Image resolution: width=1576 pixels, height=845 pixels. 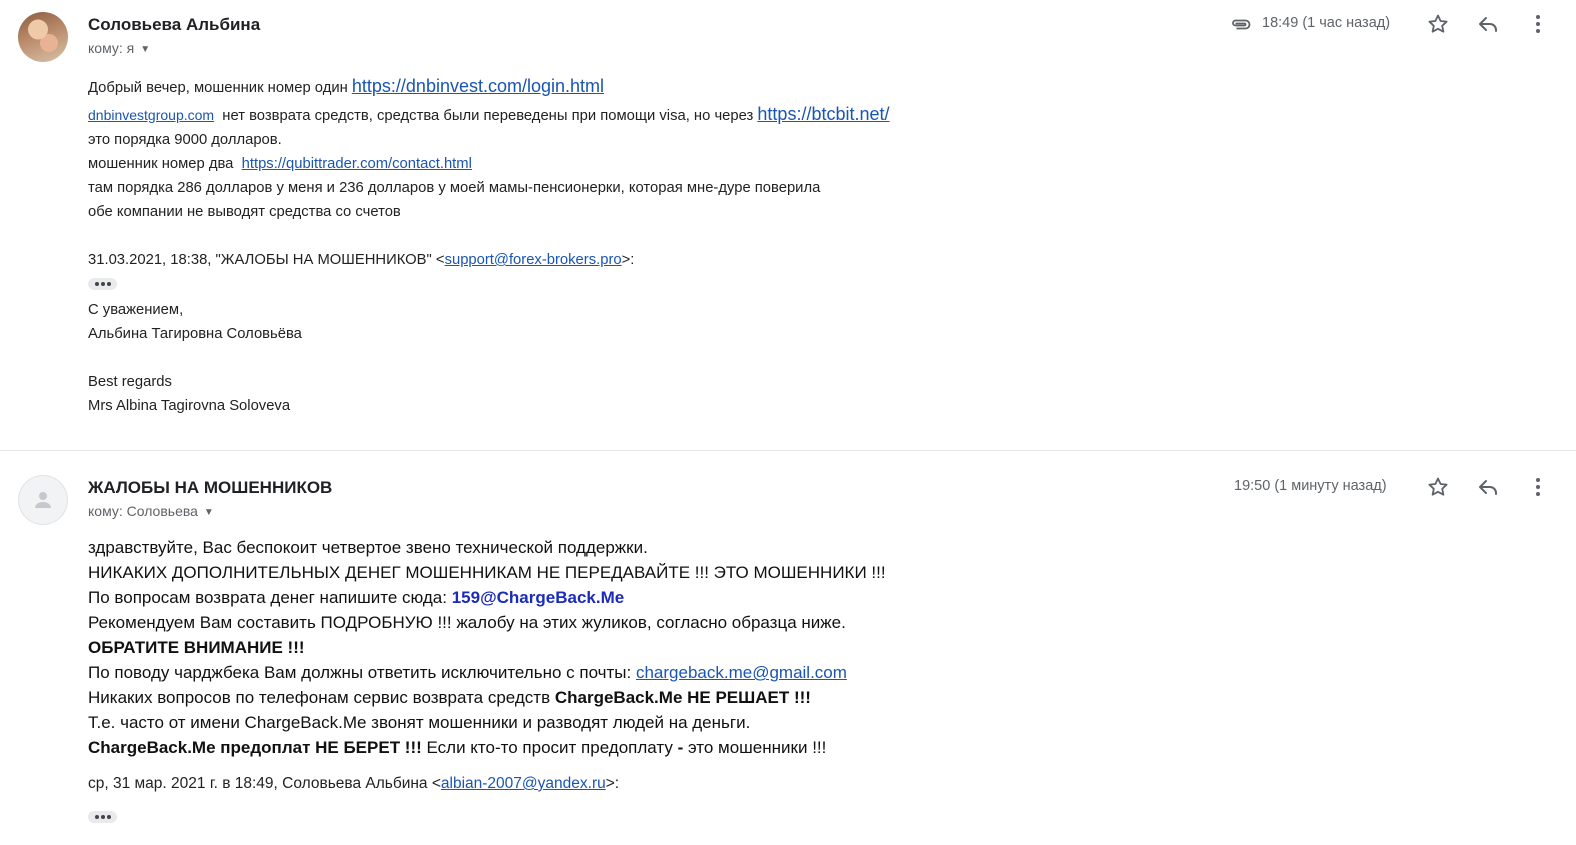 What do you see at coordinates (189, 406) in the screenshot?
I see `signature-line: Mrs Albina Tagirovna Soloveva` at bounding box center [189, 406].